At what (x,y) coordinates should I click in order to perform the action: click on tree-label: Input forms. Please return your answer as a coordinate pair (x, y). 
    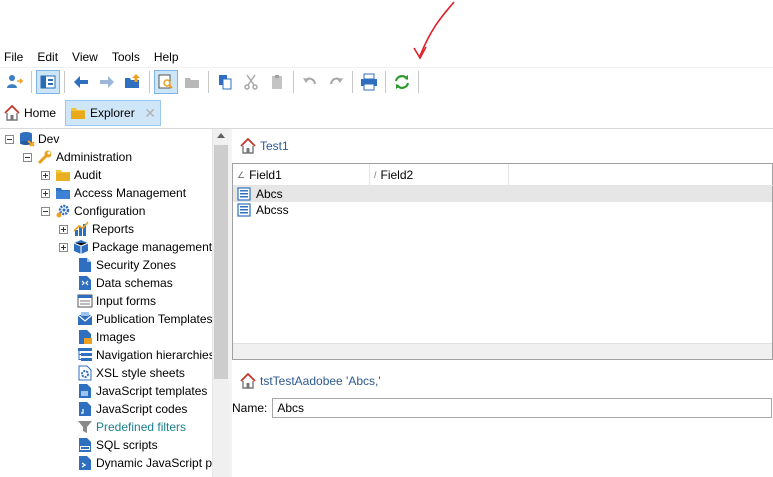
    Looking at the image, I should click on (126, 301).